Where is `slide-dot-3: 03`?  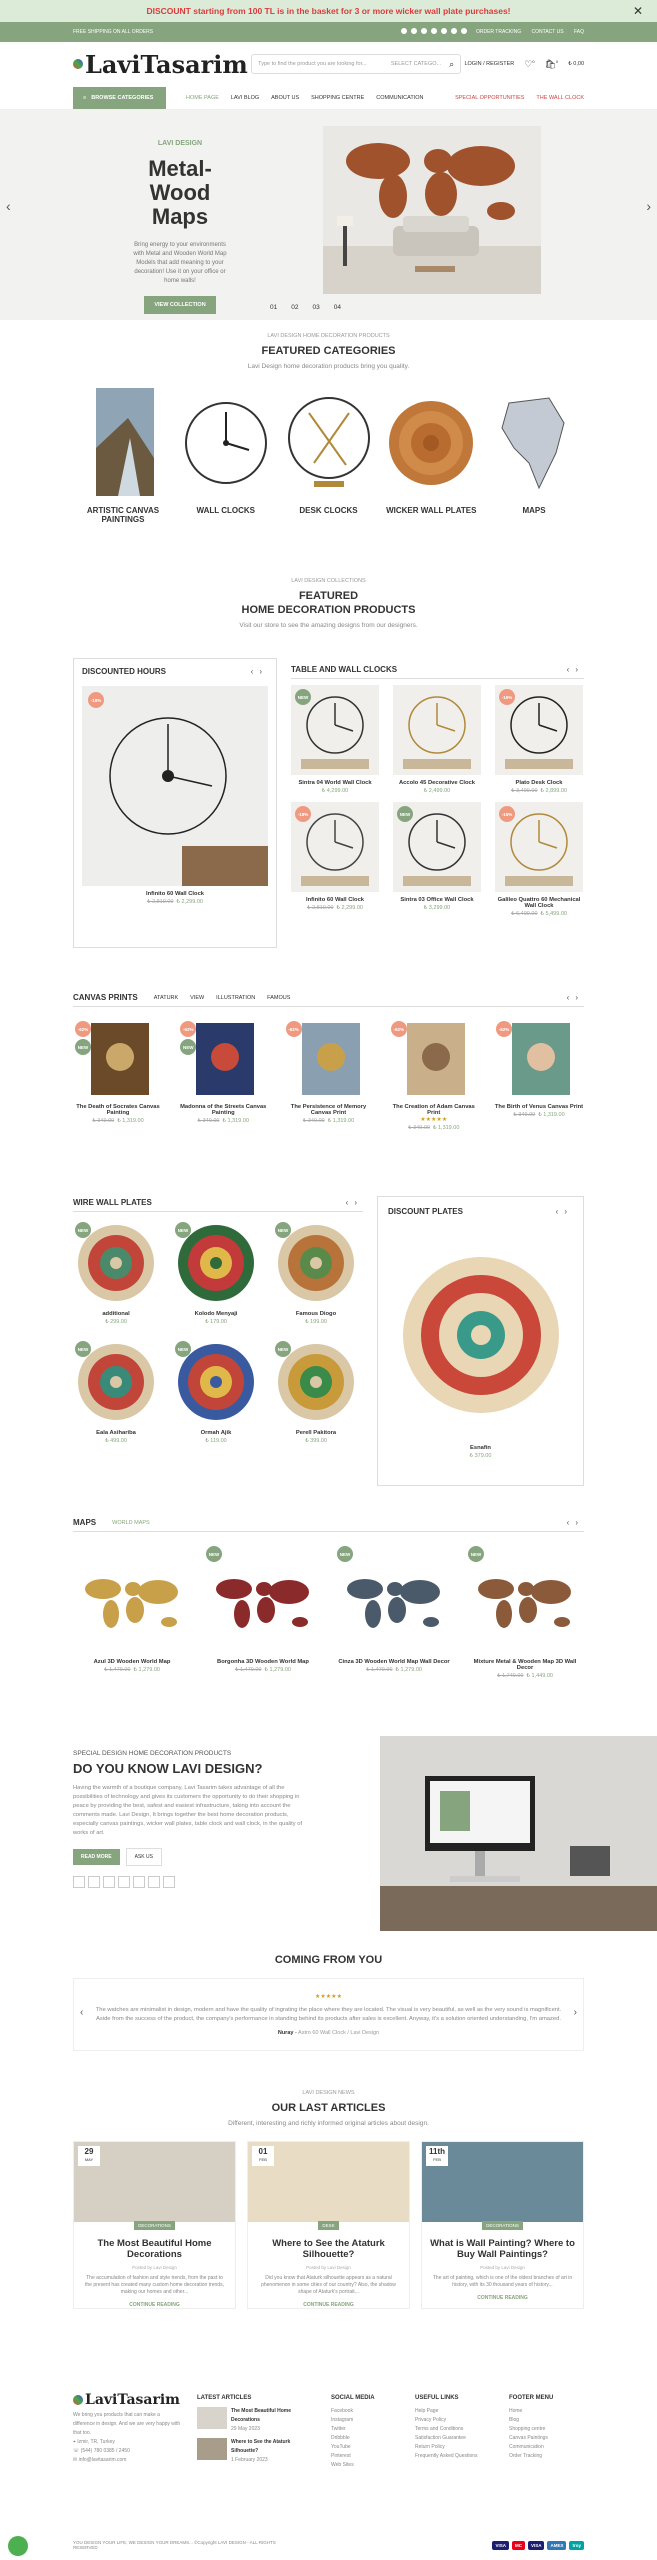
slide-dot-3: 03 is located at coordinates (315, 307).